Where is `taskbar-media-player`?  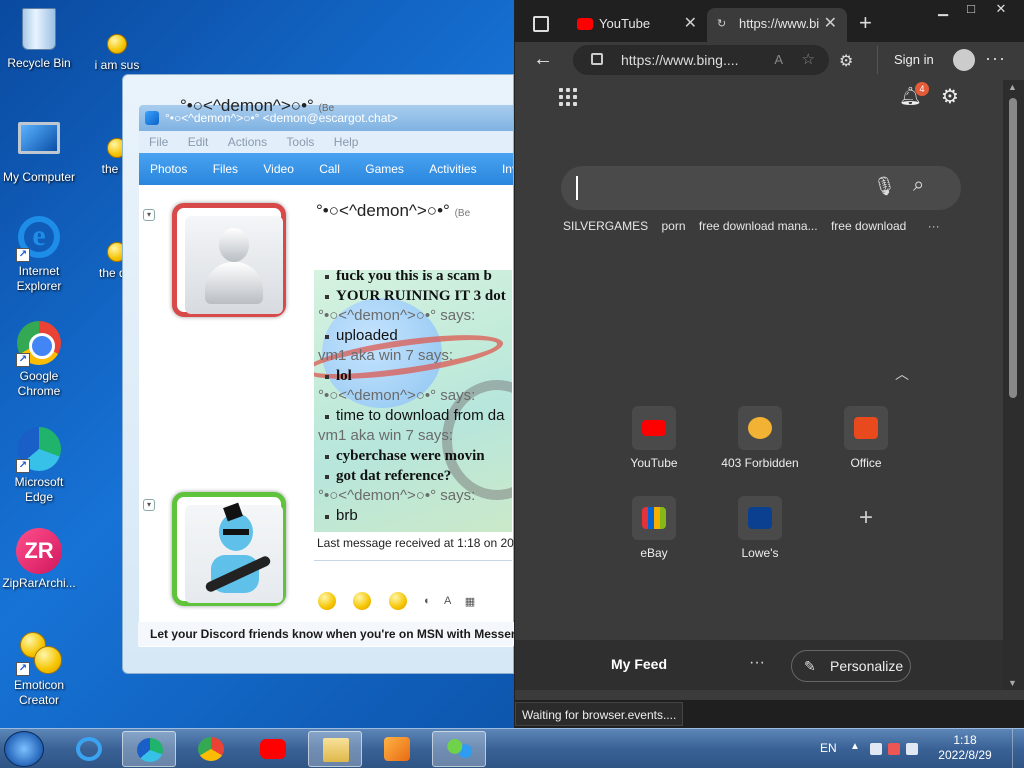
taskbar-media-player is located at coordinates (397, 749).